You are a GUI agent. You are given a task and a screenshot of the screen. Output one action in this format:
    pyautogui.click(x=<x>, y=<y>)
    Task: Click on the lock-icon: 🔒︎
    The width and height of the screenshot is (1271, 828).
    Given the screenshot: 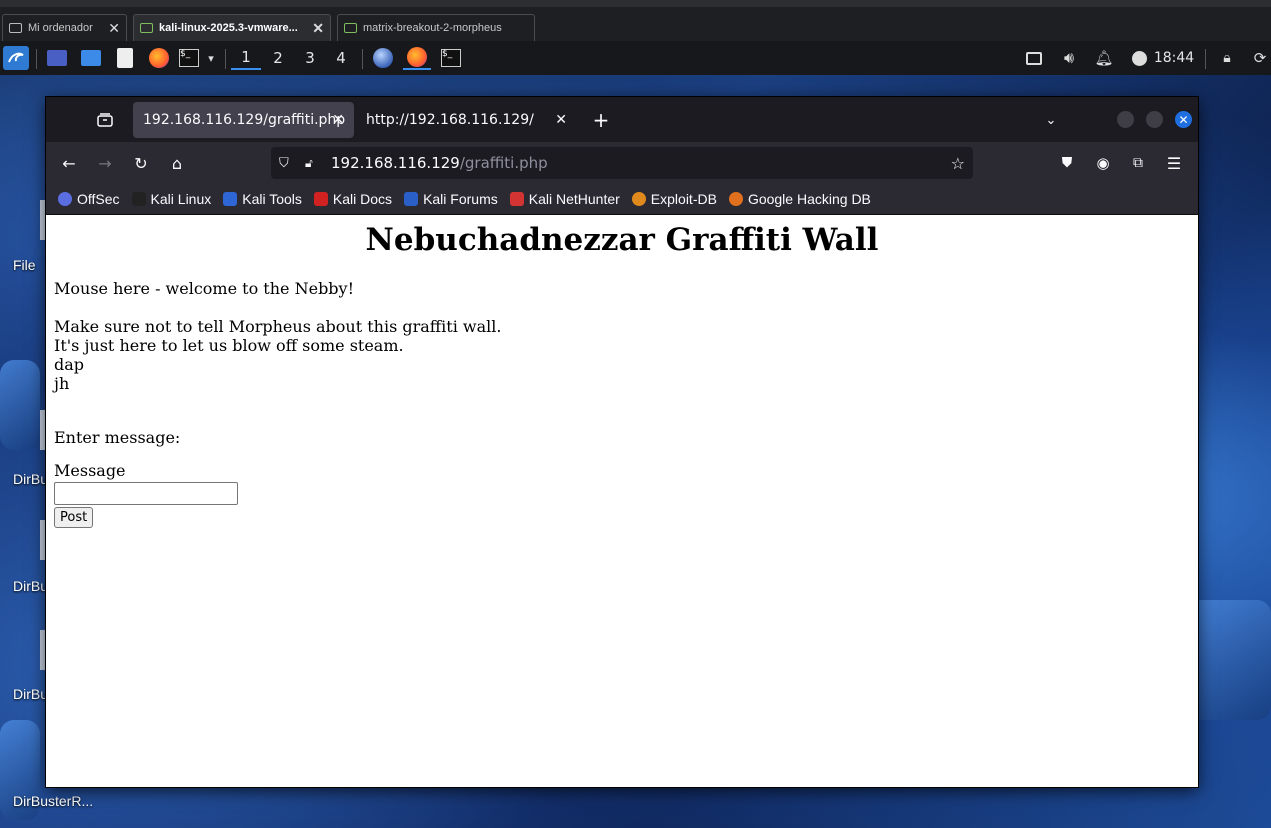 What is the action you would take?
    pyautogui.click(x=1227, y=58)
    